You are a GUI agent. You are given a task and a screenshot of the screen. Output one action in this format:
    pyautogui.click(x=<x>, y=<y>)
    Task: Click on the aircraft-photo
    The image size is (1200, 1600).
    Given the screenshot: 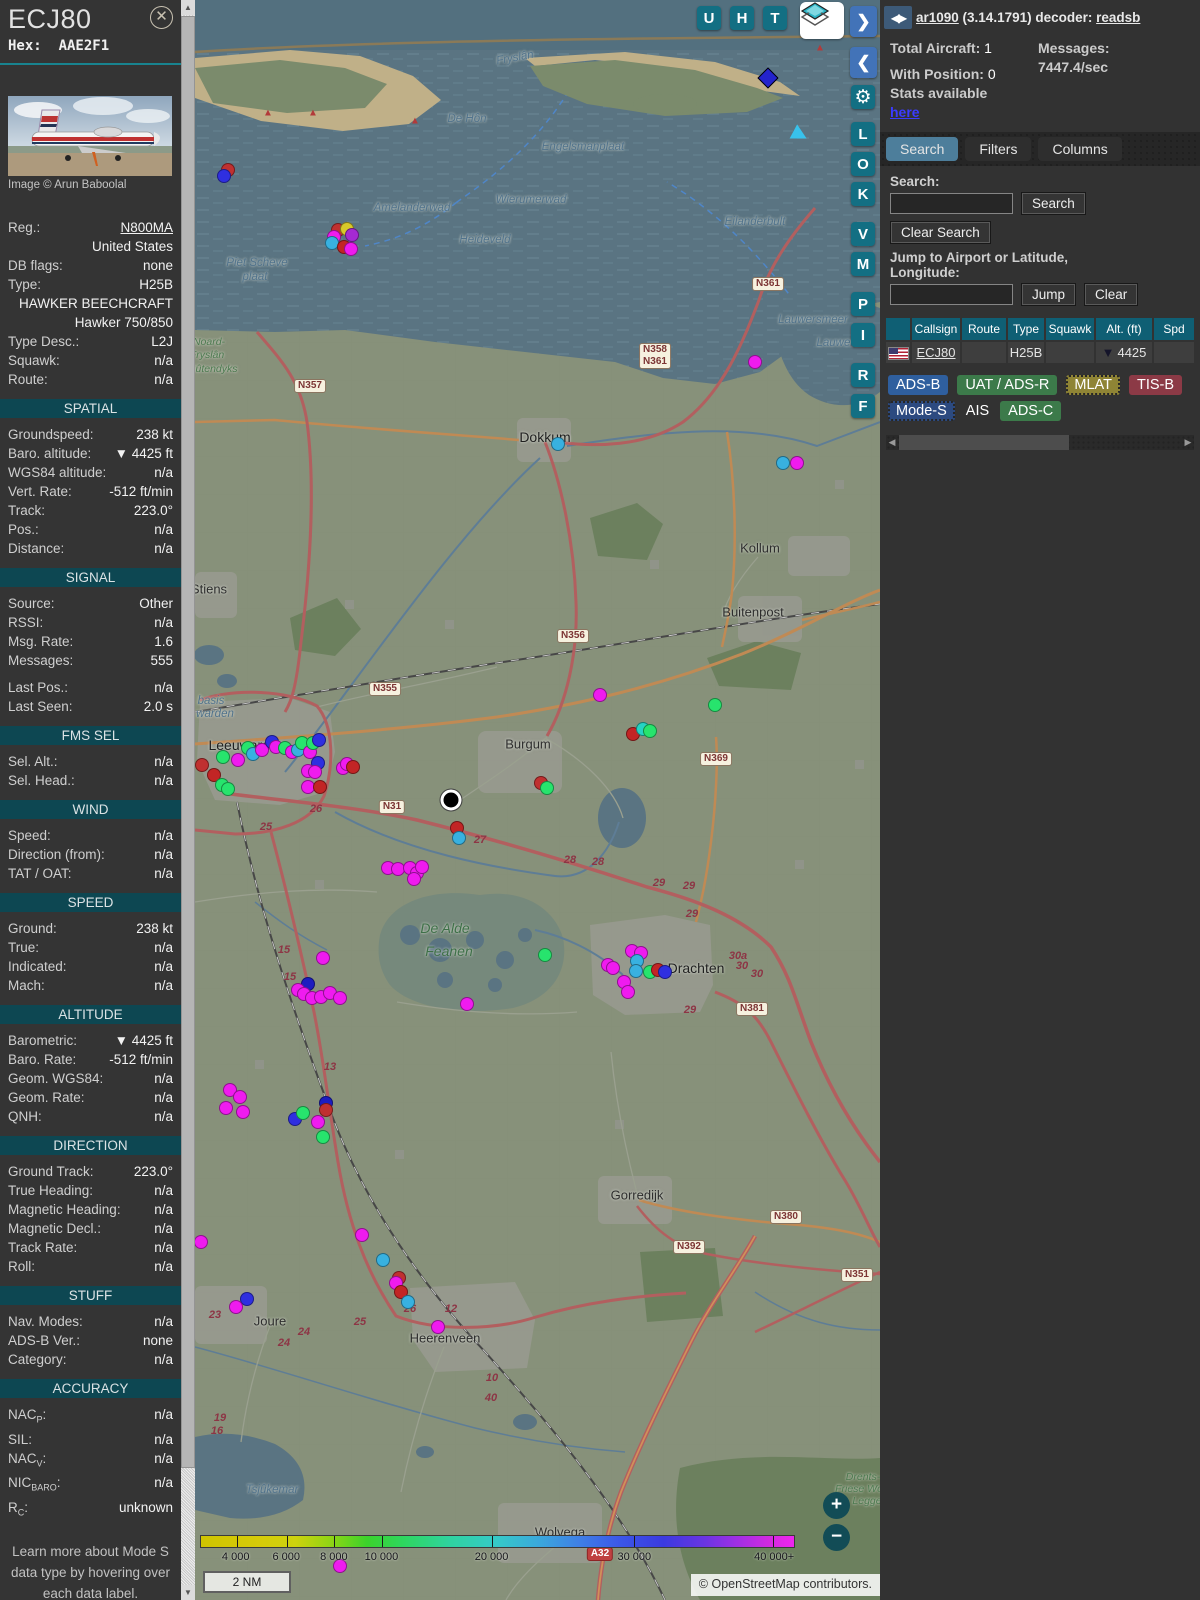 What is the action you would take?
    pyautogui.click(x=90, y=136)
    